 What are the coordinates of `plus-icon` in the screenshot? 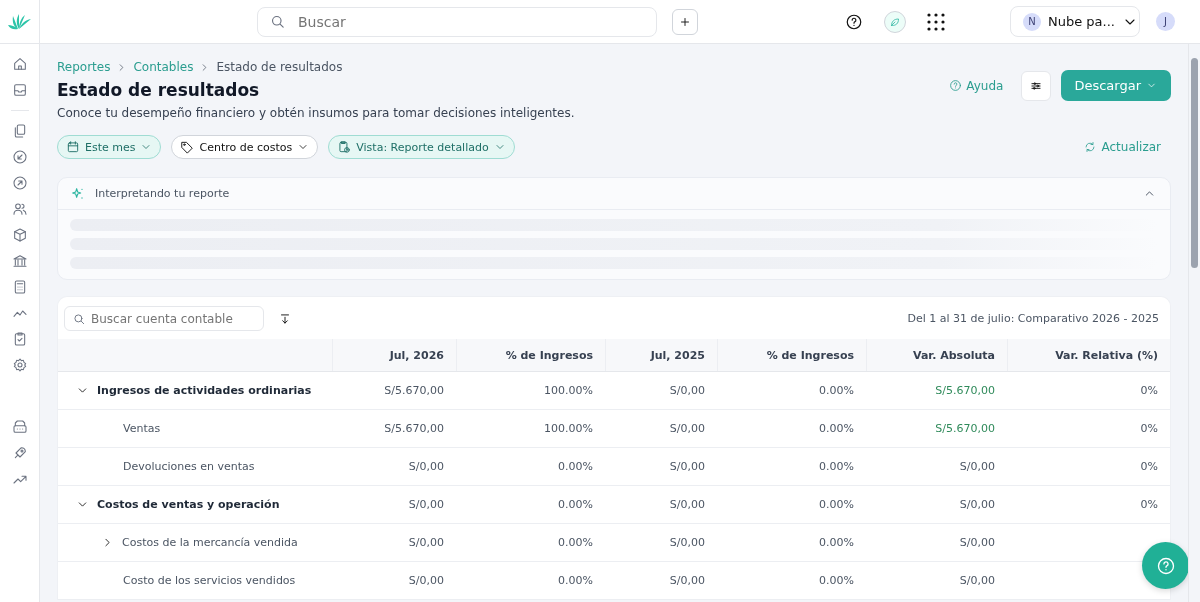 It's located at (685, 22).